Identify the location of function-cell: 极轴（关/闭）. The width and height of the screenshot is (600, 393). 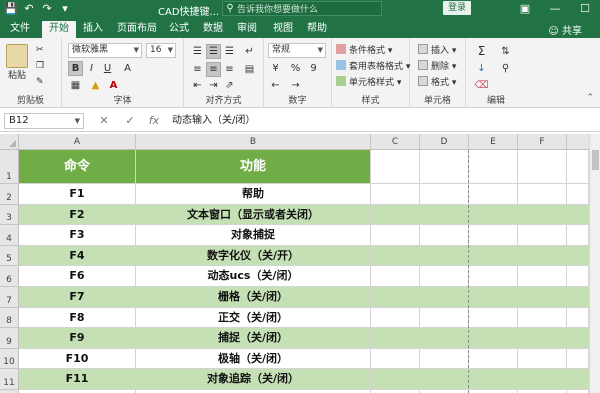
(253, 359).